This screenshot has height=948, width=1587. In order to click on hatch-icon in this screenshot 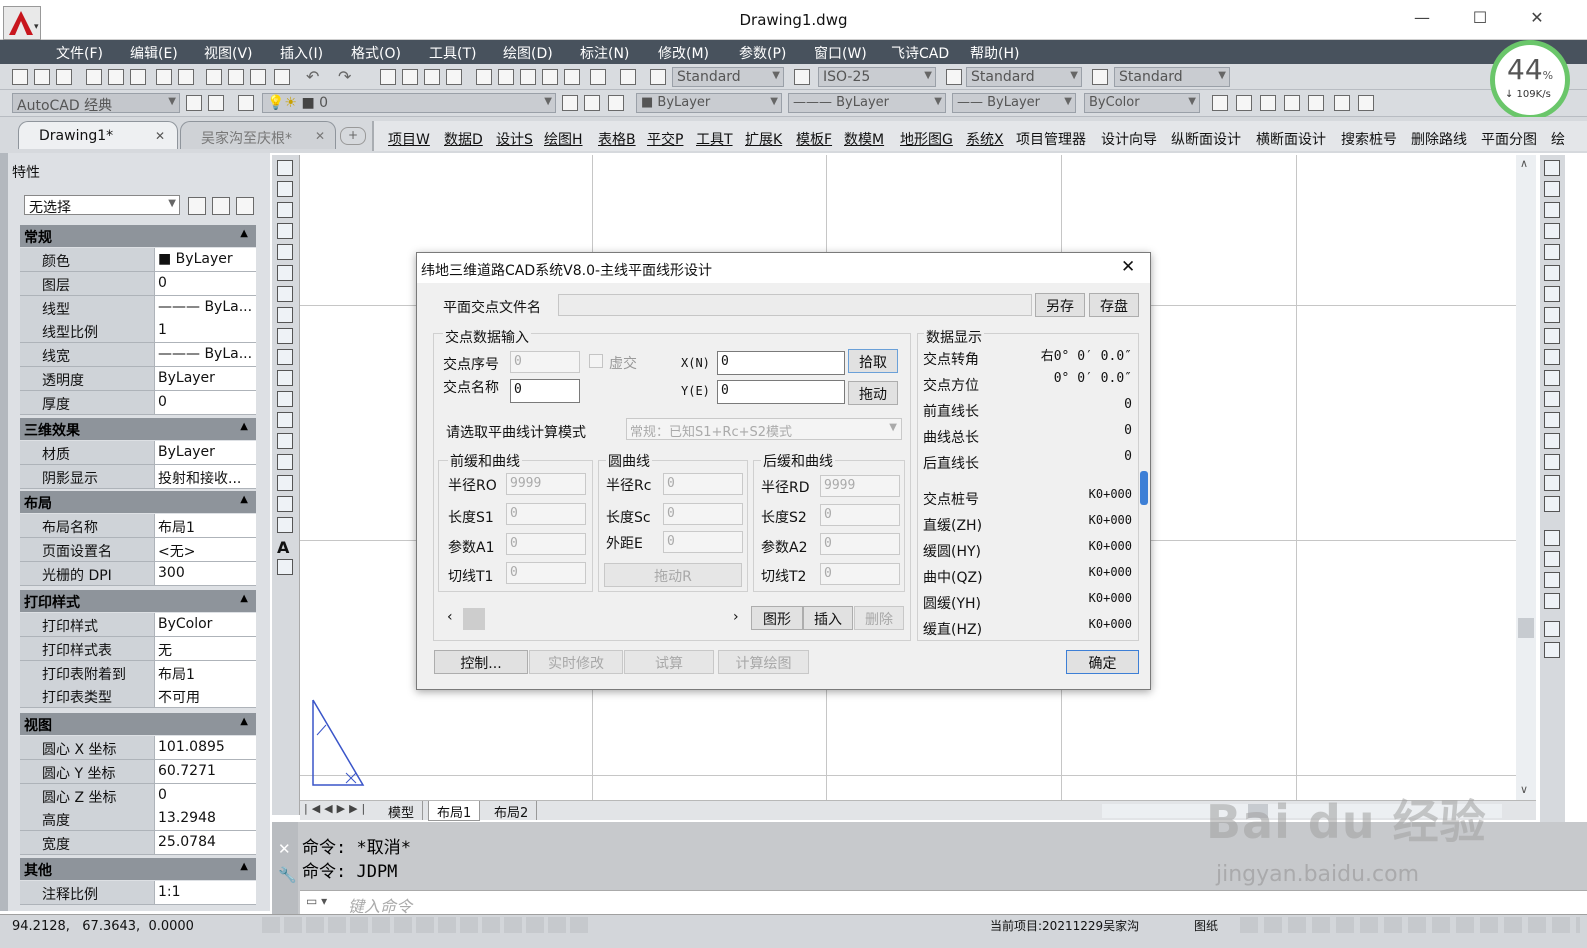, I will do `click(285, 462)`.